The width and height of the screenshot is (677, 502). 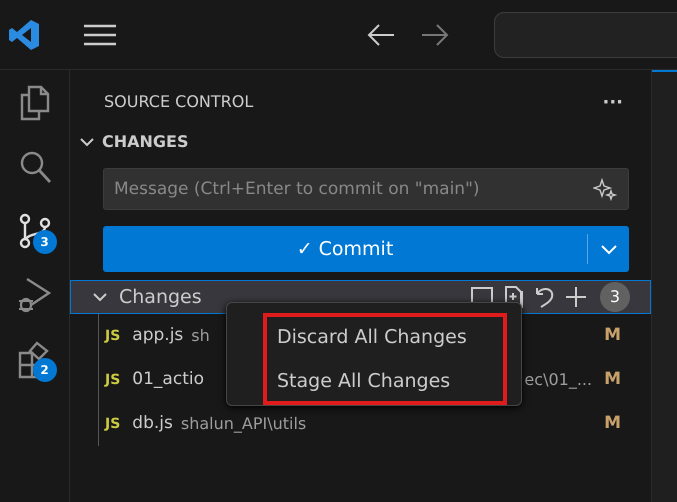 I want to click on menu-item: Stage All Changes, so click(x=363, y=381).